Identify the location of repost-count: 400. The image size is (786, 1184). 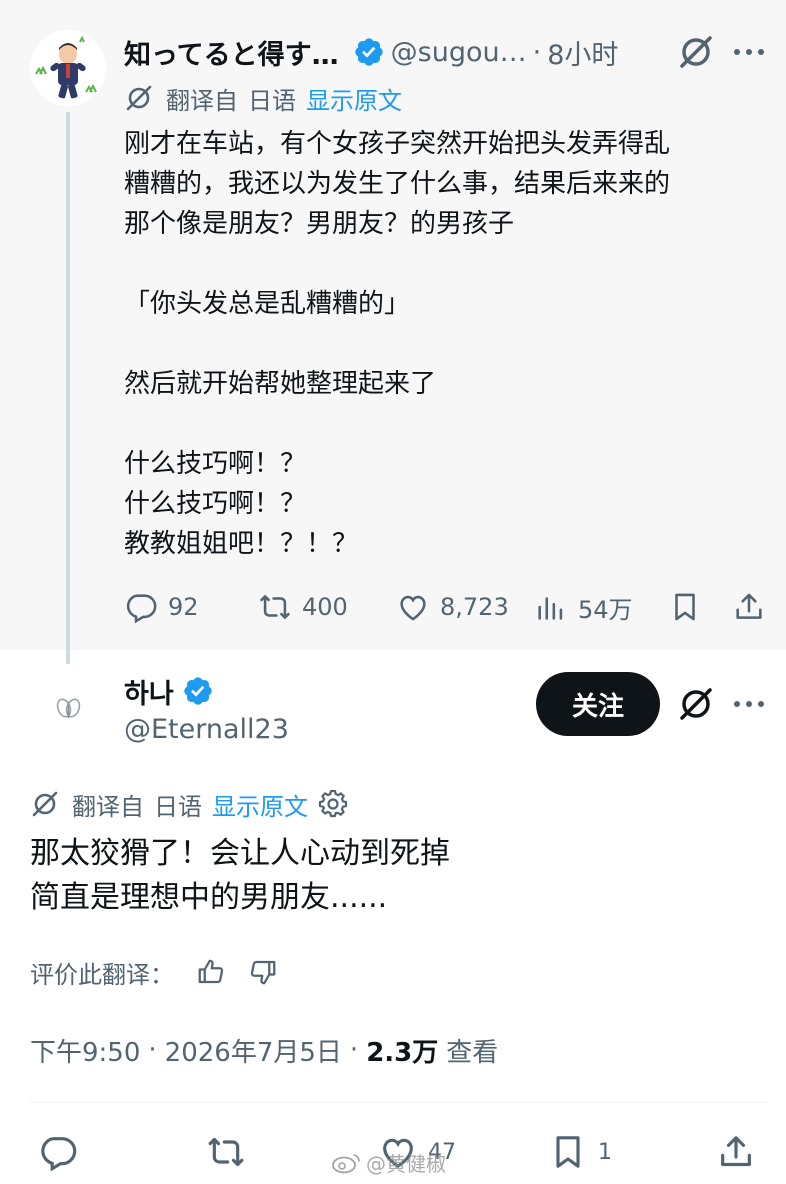
(325, 607).